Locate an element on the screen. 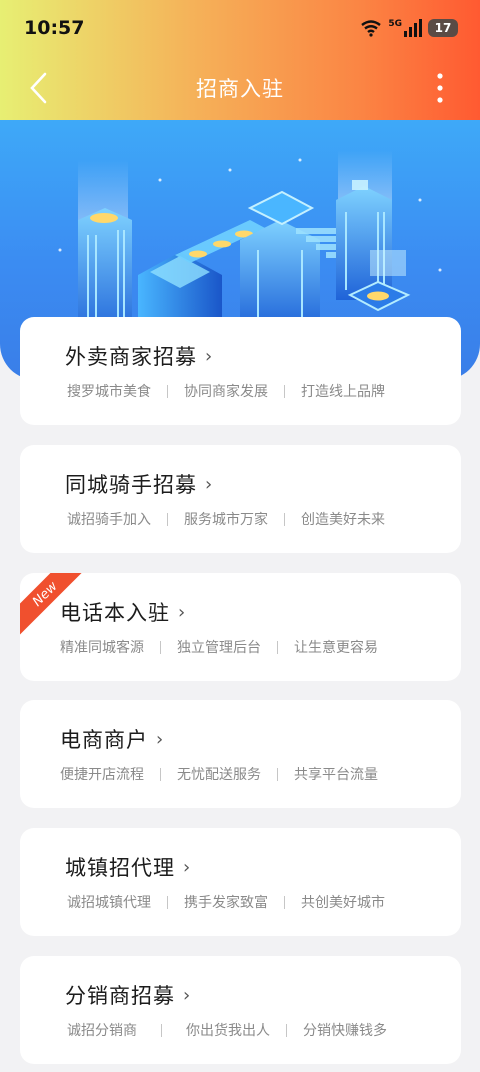  card-tag: 诚招骑手加入 is located at coordinates (109, 520).